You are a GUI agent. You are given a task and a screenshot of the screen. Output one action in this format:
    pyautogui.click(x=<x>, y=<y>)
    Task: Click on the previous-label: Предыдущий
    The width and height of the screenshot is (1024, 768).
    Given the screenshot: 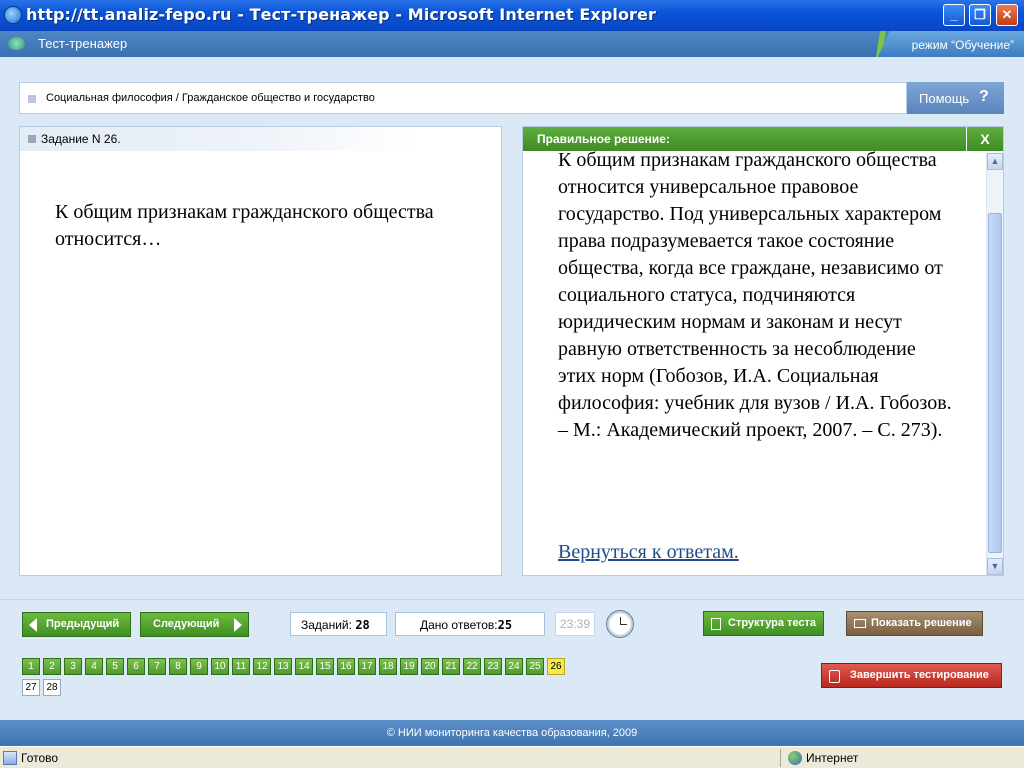 What is the action you would take?
    pyautogui.click(x=83, y=624)
    